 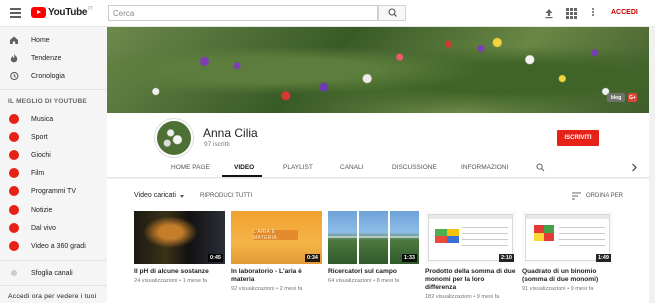 I want to click on tab-channels: CANALI, so click(x=351, y=167).